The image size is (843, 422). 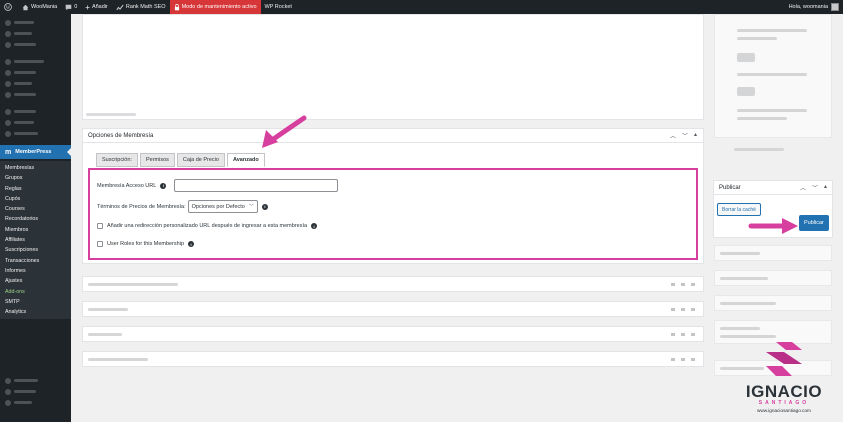 I want to click on home-icon, so click(x=25, y=7).